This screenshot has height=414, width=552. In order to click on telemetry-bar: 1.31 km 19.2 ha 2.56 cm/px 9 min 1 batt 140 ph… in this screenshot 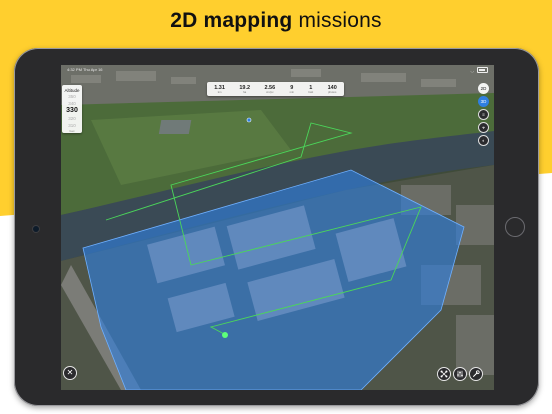, I will do `click(275, 89)`.